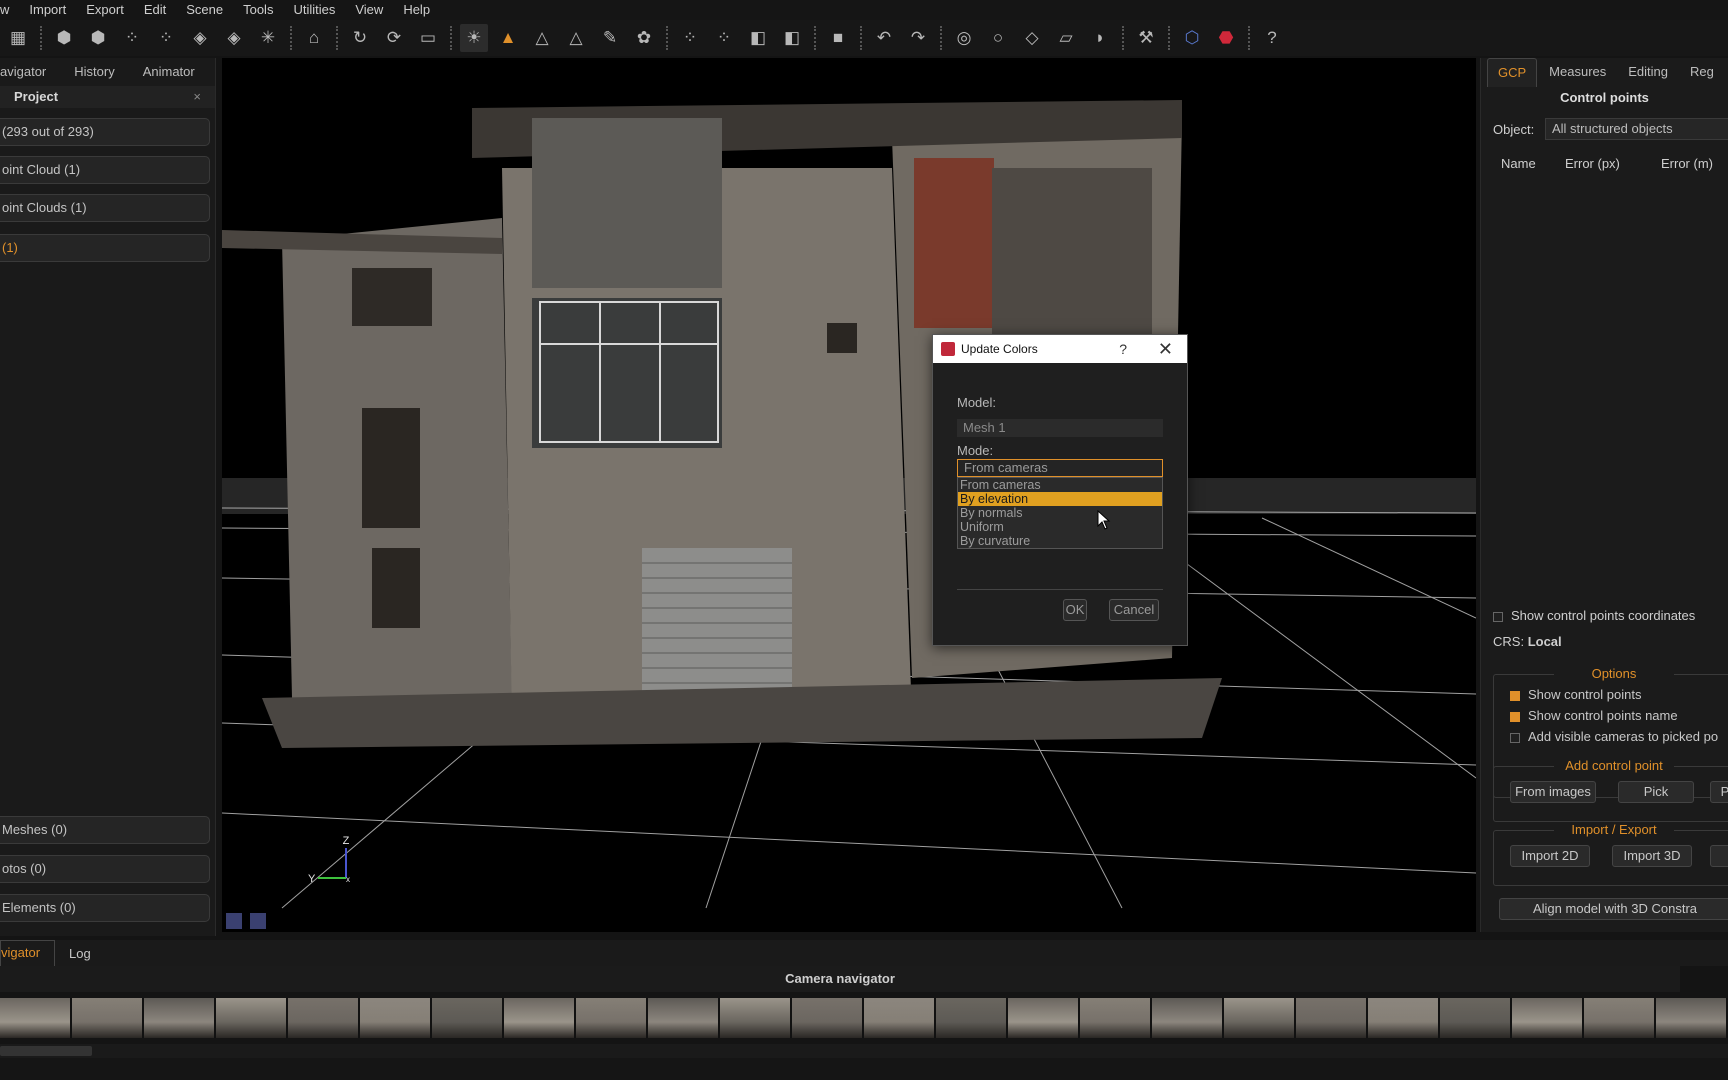 The height and width of the screenshot is (1080, 1728). Describe the element at coordinates (1614, 736) in the screenshot. I see `option-add-cameras: Add visible cameras to picked po` at that location.